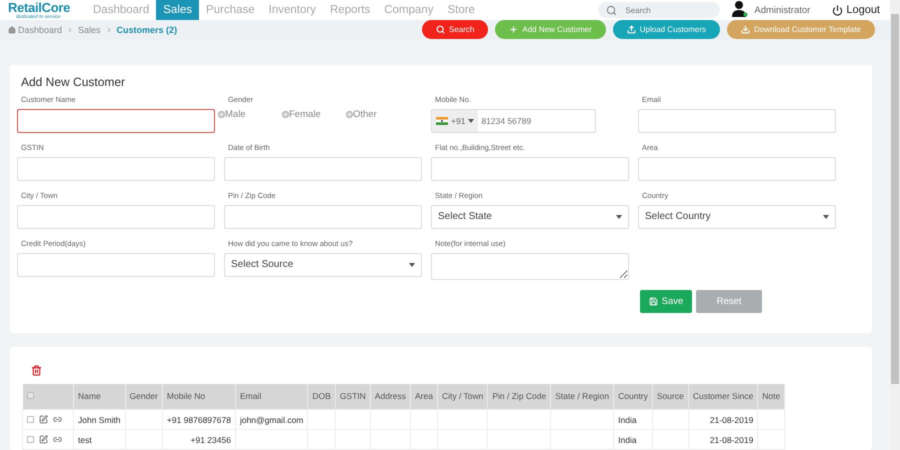 The width and height of the screenshot is (900, 450). I want to click on table-cell: +91 23456, so click(210, 439).